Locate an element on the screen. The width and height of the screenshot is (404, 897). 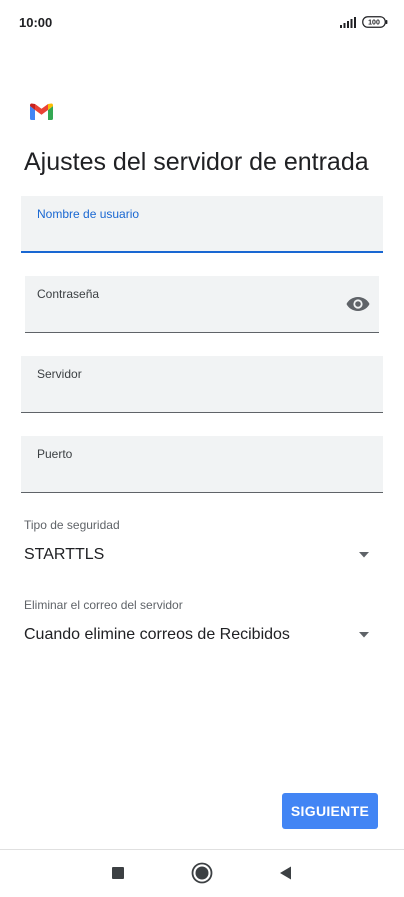
gmail-logo-icon is located at coordinates (41, 111).